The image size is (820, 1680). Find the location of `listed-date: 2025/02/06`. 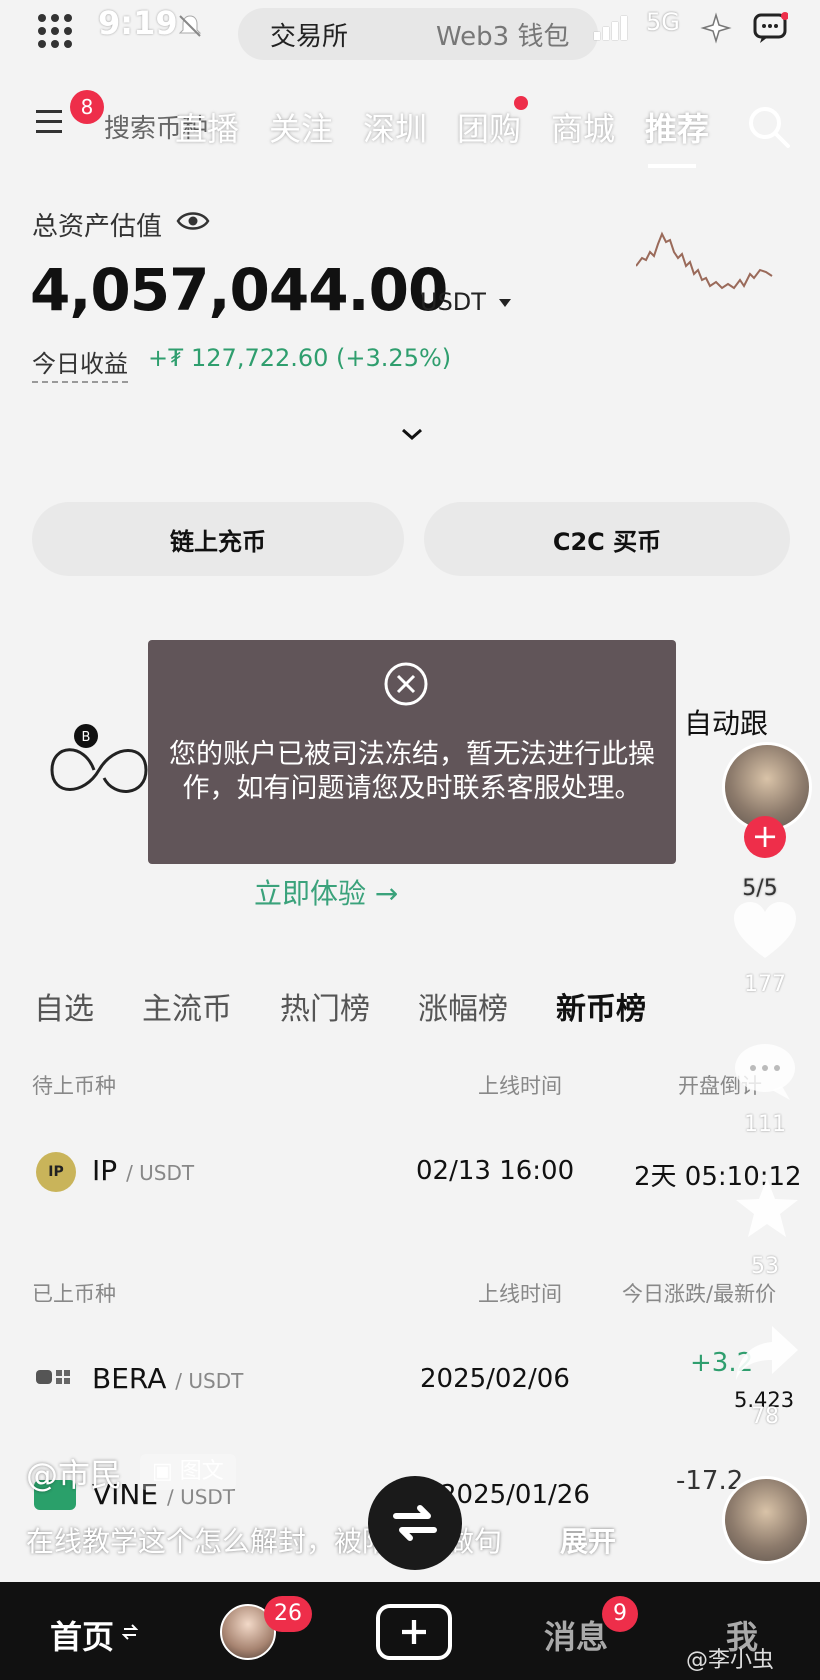

listed-date: 2025/02/06 is located at coordinates (495, 1379).